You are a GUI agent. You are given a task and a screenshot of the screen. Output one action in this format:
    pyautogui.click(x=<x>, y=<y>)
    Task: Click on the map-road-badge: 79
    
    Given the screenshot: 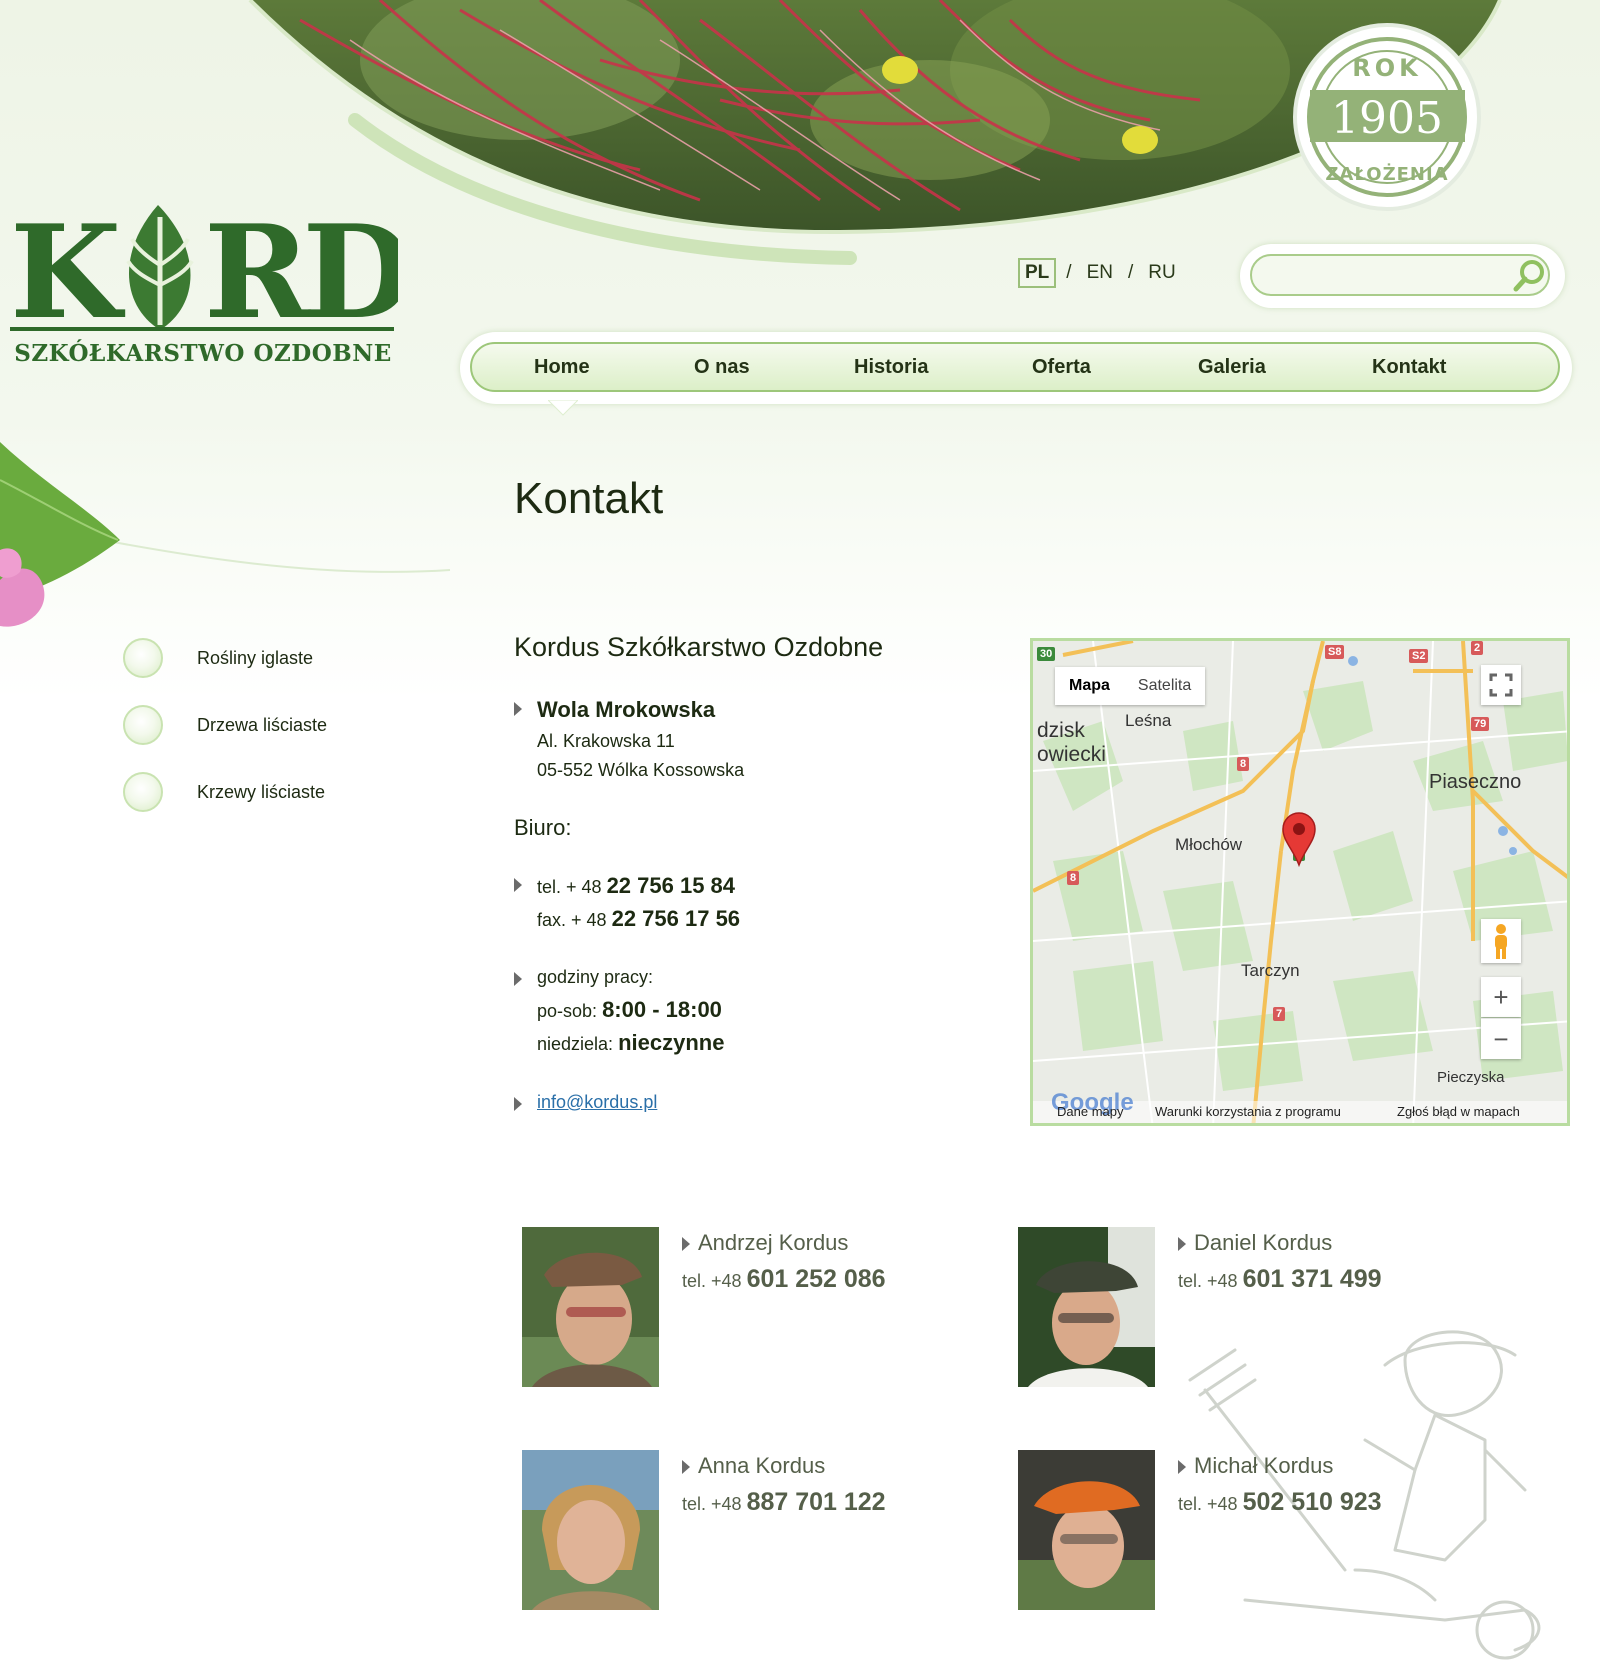 What is the action you would take?
    pyautogui.click(x=1480, y=724)
    